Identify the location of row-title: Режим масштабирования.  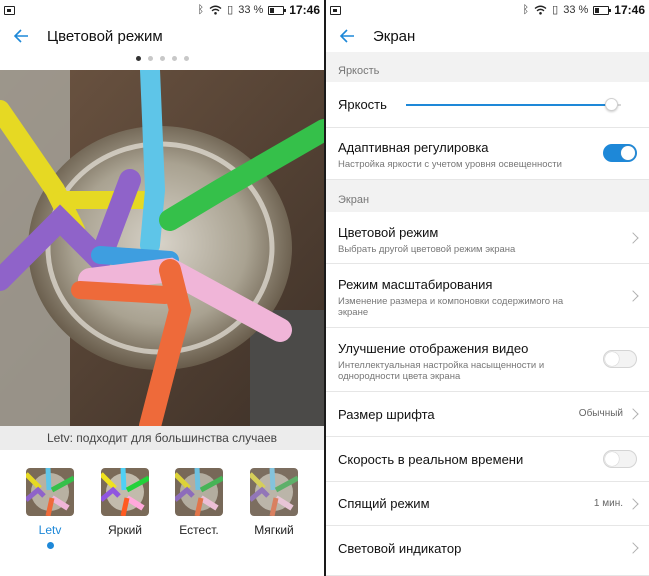
(415, 284).